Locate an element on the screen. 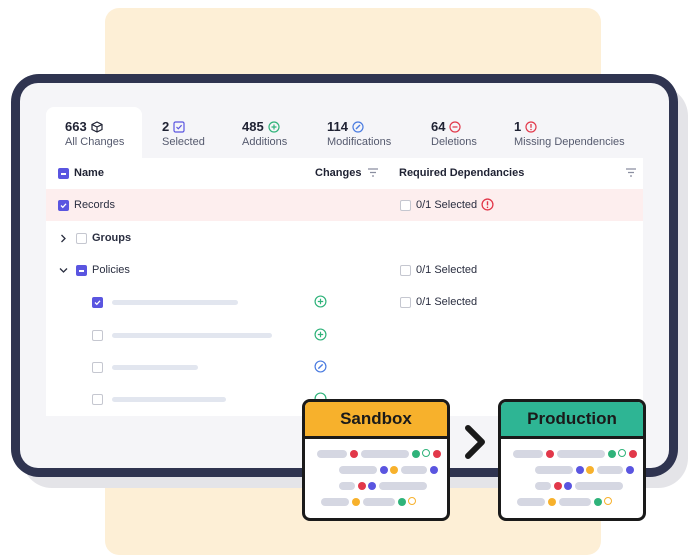 The image size is (691, 555). tab-label: Additions is located at coordinates (265, 142).